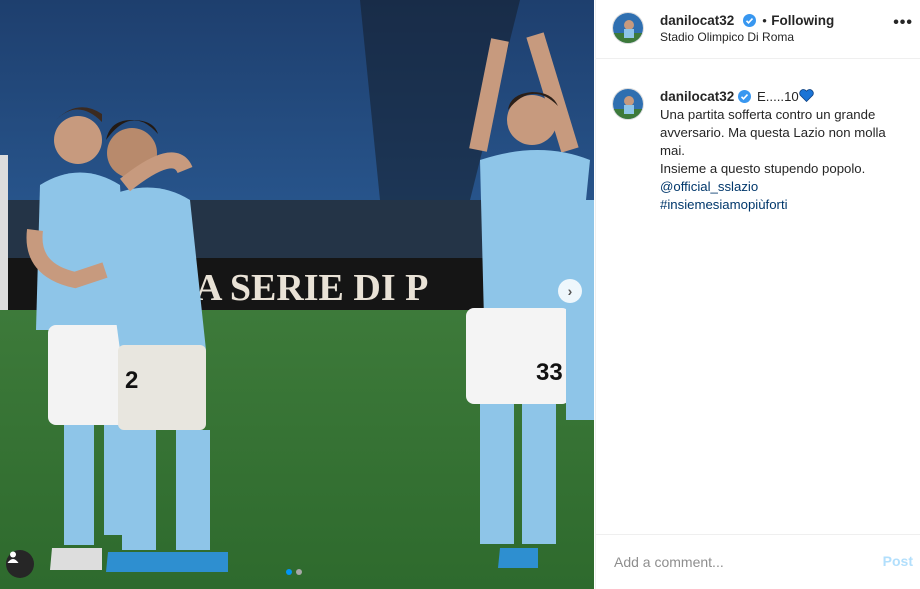 Image resolution: width=920 pixels, height=589 pixels. Describe the element at coordinates (294, 572) in the screenshot. I see `carousel-indicator` at that location.